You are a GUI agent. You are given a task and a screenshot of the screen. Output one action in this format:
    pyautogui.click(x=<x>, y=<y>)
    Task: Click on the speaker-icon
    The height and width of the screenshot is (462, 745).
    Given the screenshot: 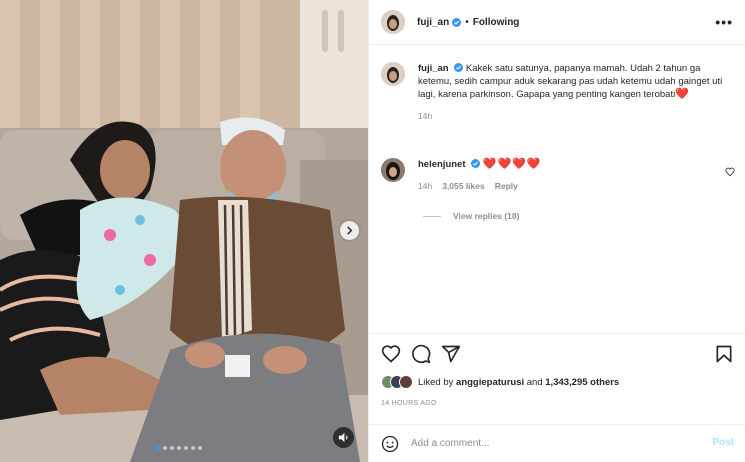 What is the action you would take?
    pyautogui.click(x=343, y=437)
    